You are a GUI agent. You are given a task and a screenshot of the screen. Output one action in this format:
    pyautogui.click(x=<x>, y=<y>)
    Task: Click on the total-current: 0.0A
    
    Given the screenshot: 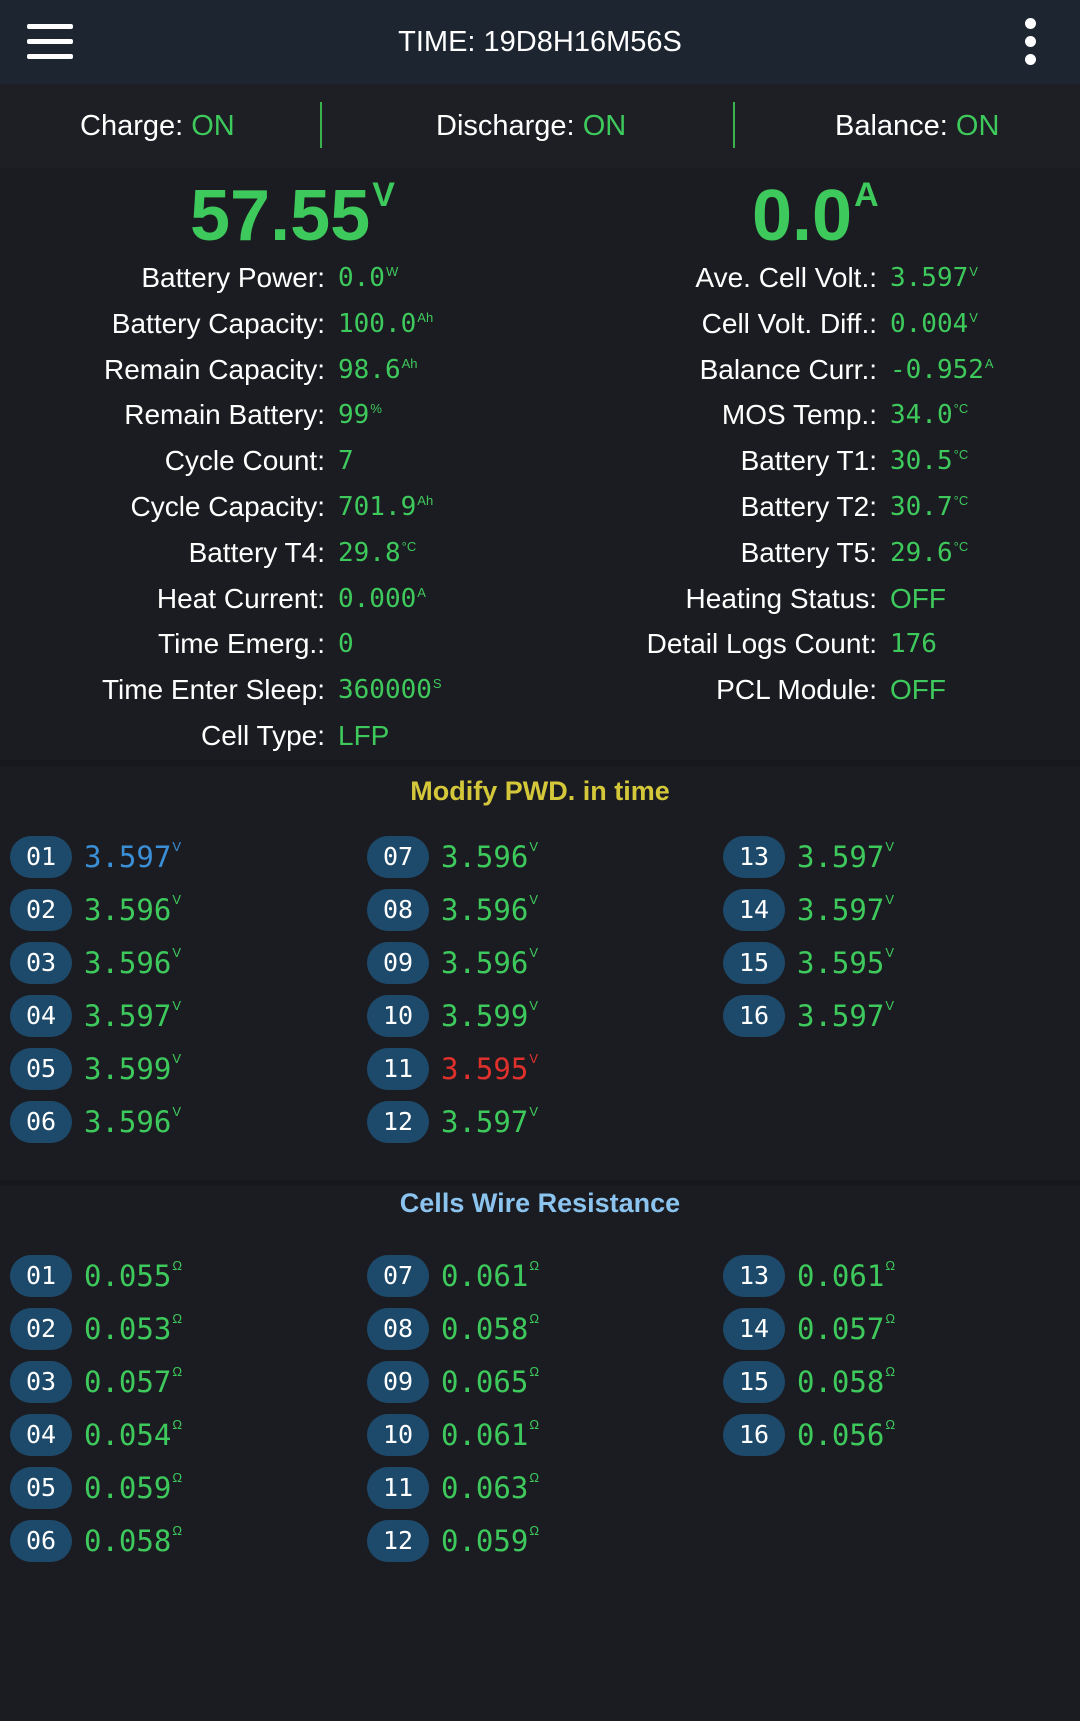 What is the action you would take?
    pyautogui.click(x=815, y=215)
    